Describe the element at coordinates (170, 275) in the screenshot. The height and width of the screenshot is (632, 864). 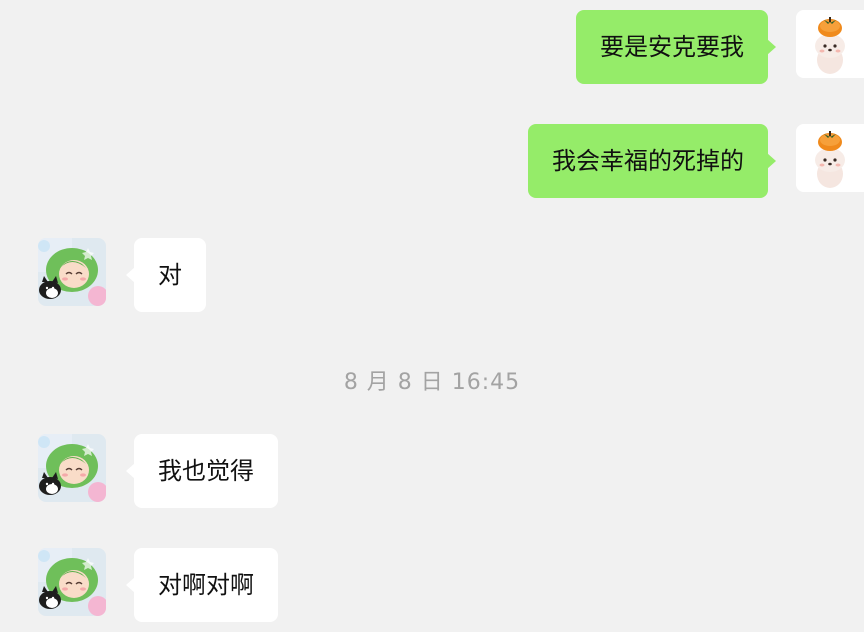
I see `message-text: 对` at that location.